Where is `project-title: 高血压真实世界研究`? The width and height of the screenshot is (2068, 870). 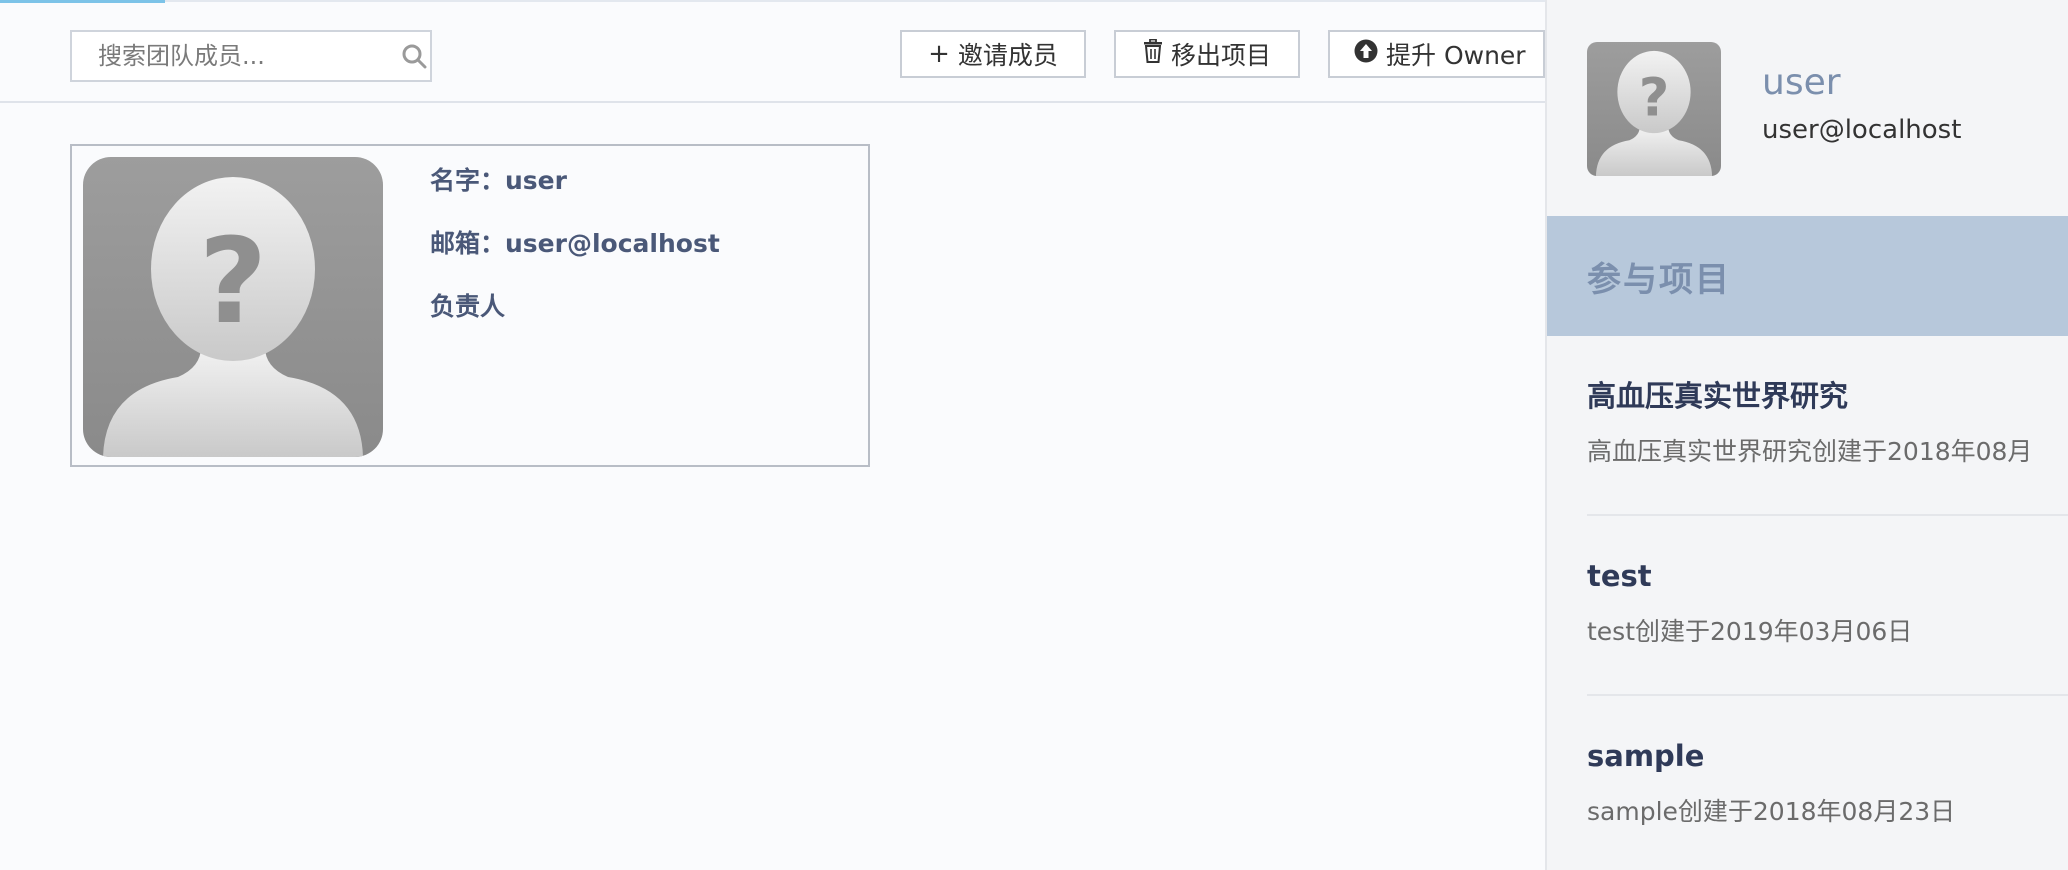 project-title: 高血压真实世界研究 is located at coordinates (1718, 396).